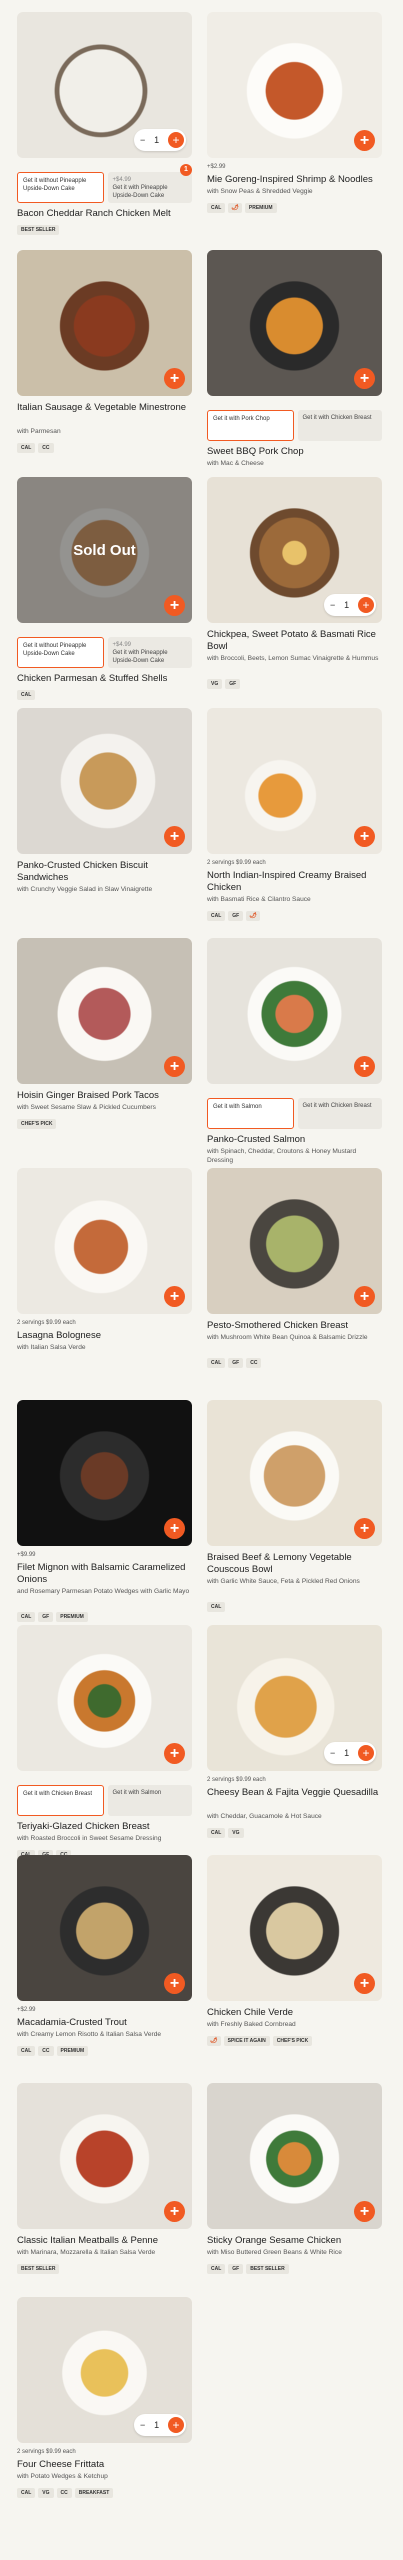 The image size is (403, 2560). I want to click on meal-title: Cheesy Bean & Fajita Veggie Quesadilla, so click(294, 1793).